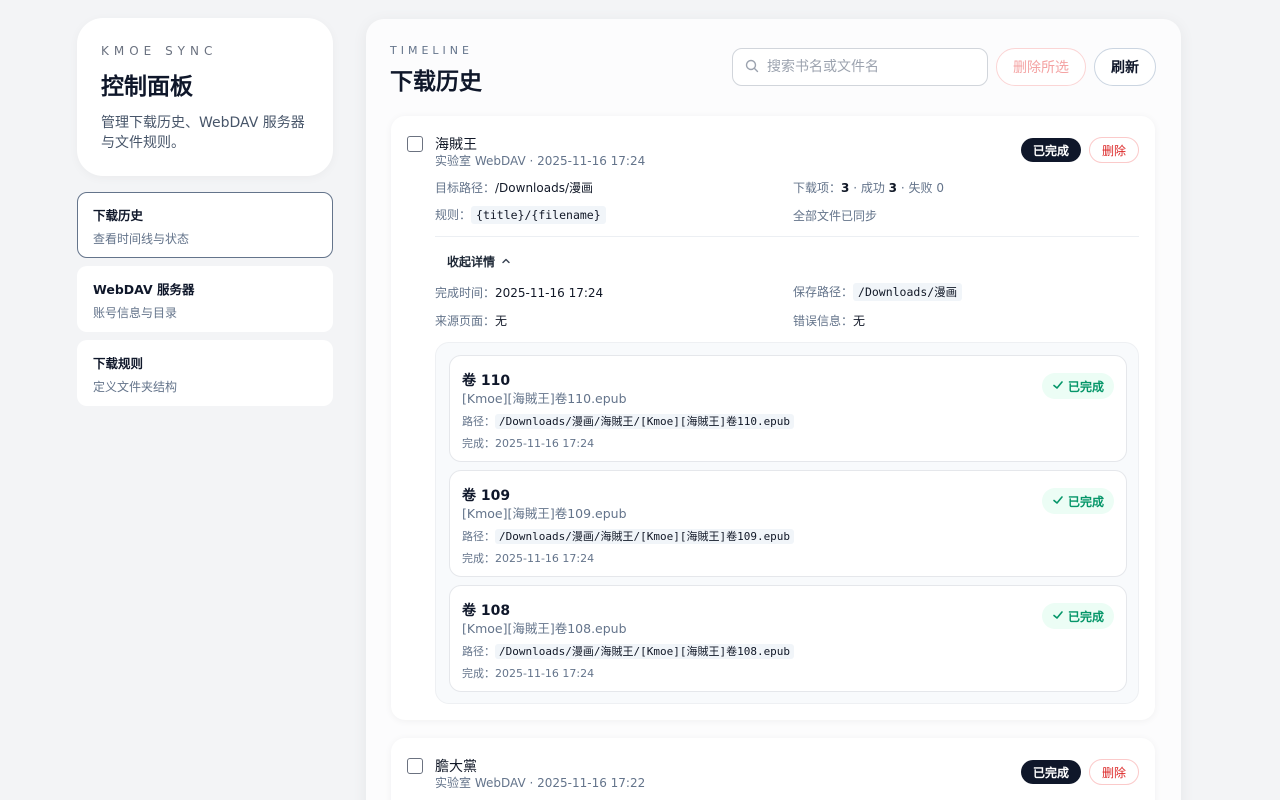 This screenshot has height=800, width=1280. What do you see at coordinates (1125, 67) in the screenshot?
I see `refresh-button: 刷新` at bounding box center [1125, 67].